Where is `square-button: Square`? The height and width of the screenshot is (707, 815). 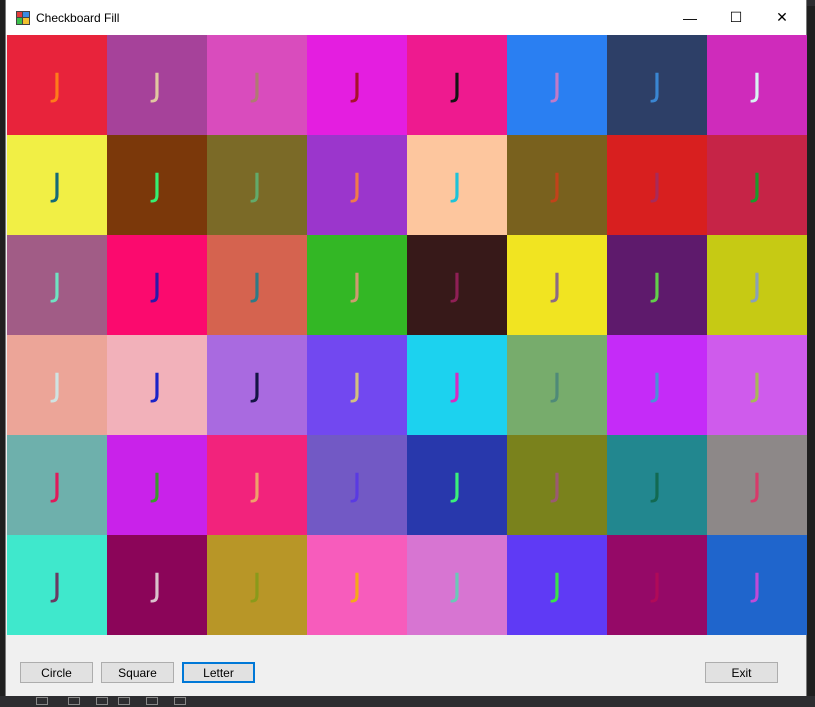 square-button: Square is located at coordinates (137, 672).